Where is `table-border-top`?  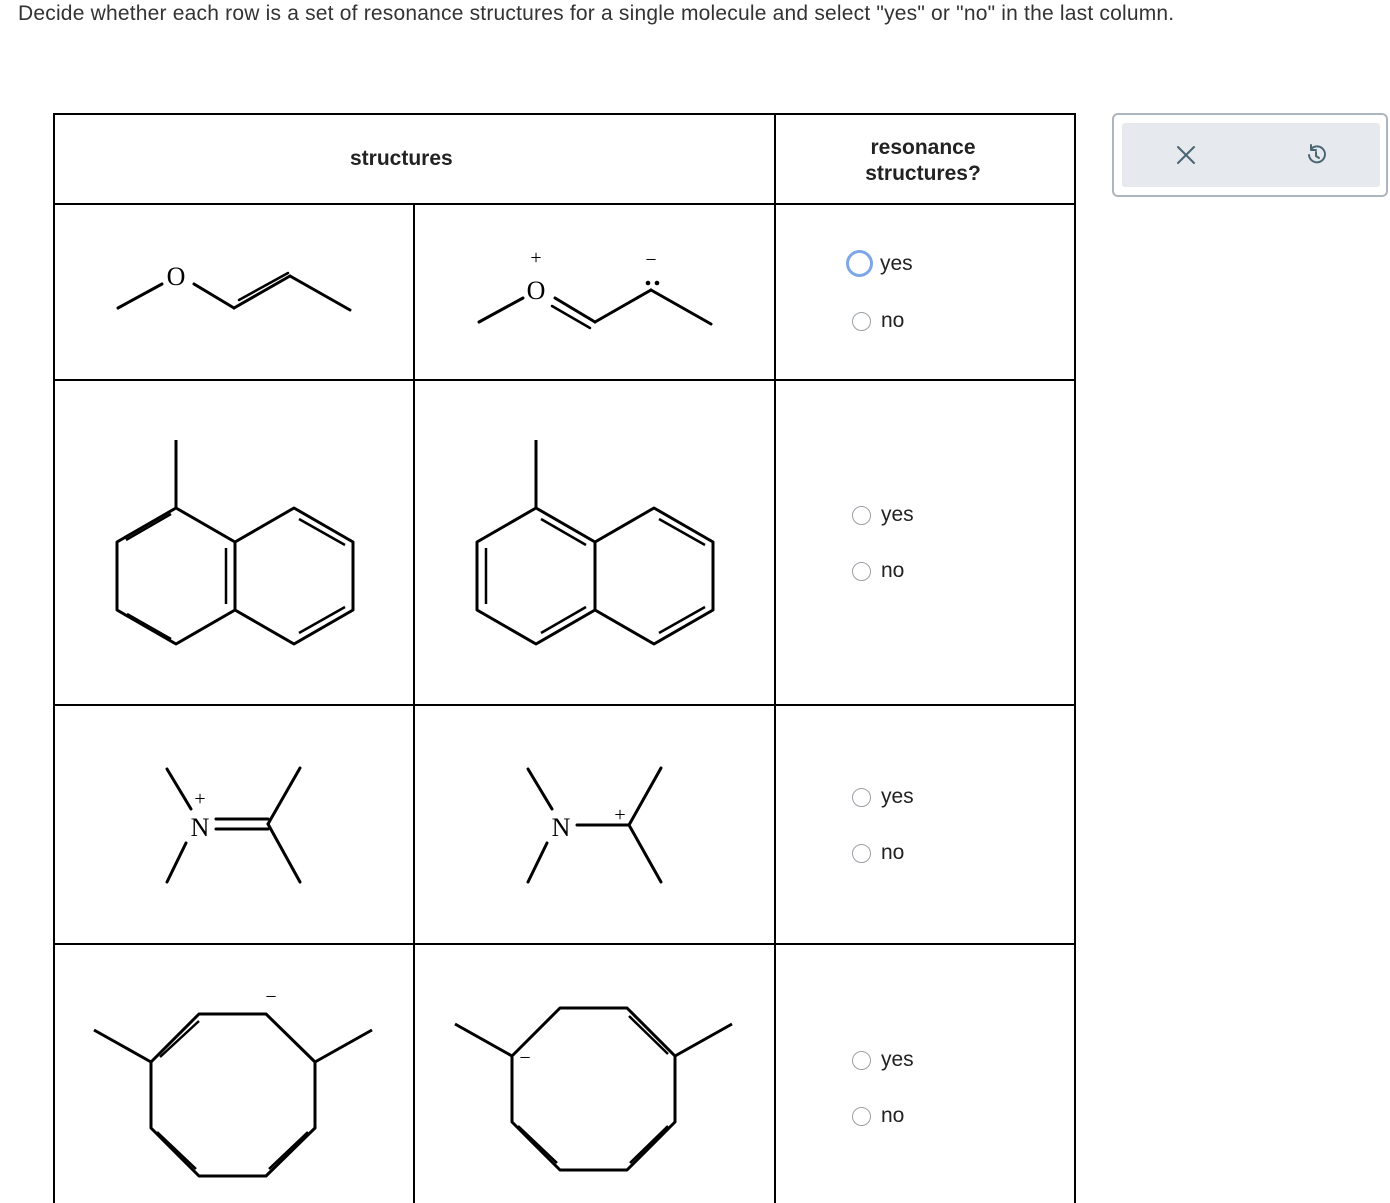
table-border-top is located at coordinates (564, 114).